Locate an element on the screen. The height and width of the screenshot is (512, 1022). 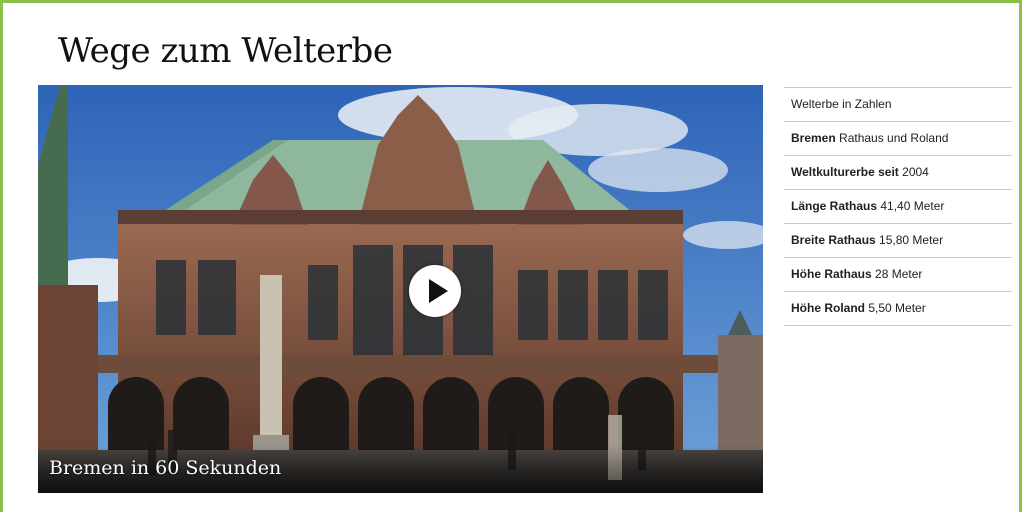
fact-value: Rathaus und Roland is located at coordinates (894, 138).